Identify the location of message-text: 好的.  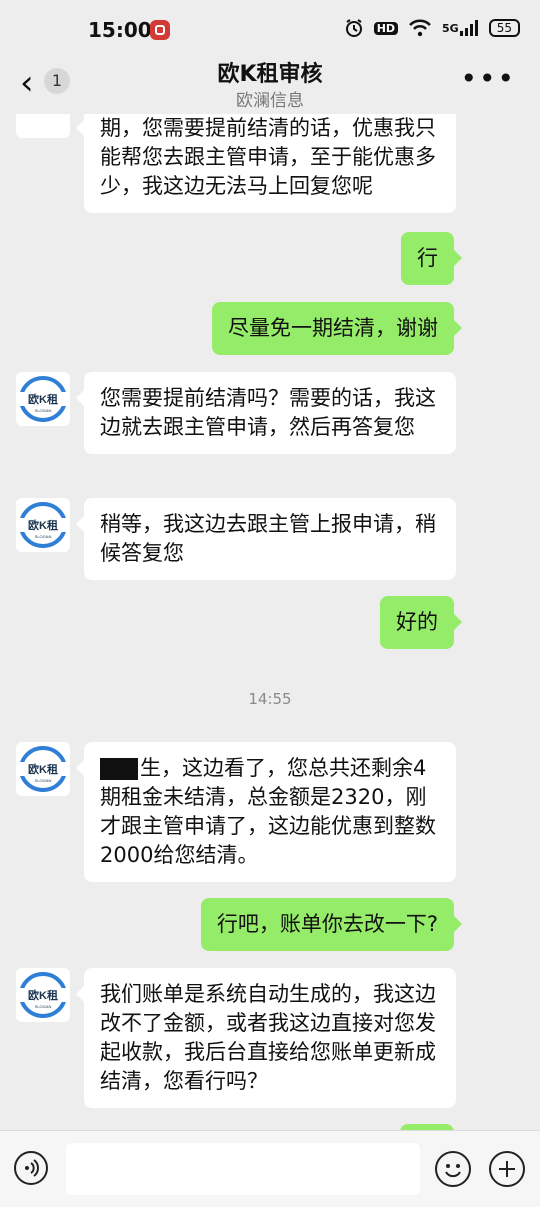
(417, 622).